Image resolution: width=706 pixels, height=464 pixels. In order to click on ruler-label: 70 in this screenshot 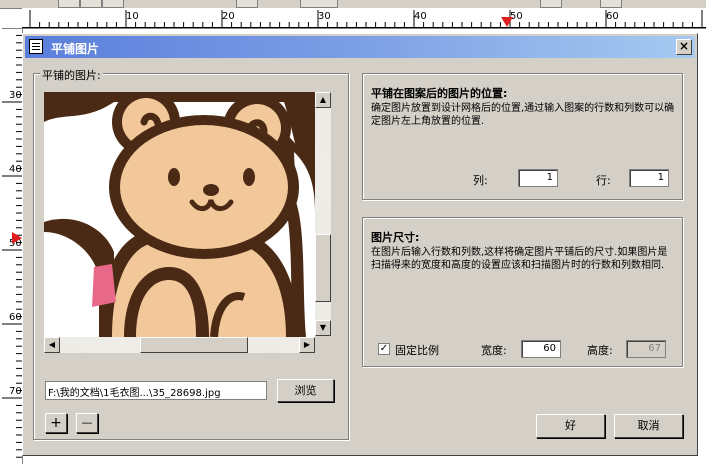, I will do `click(15, 391)`.